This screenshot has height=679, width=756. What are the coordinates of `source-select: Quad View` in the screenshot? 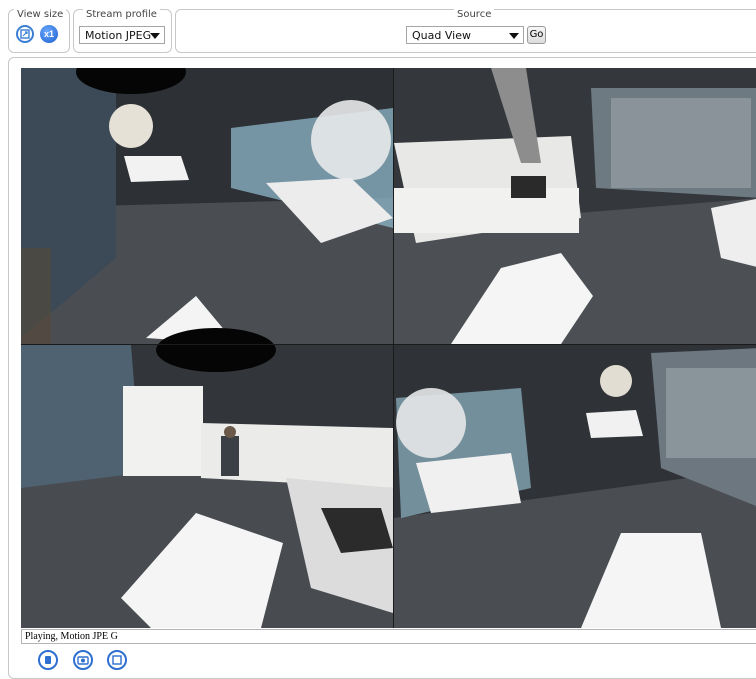 It's located at (465, 35).